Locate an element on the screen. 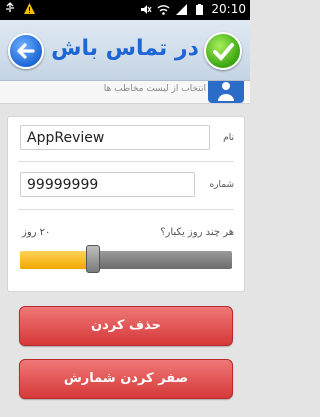  status-right-icons: 20:10 is located at coordinates (192, 9).